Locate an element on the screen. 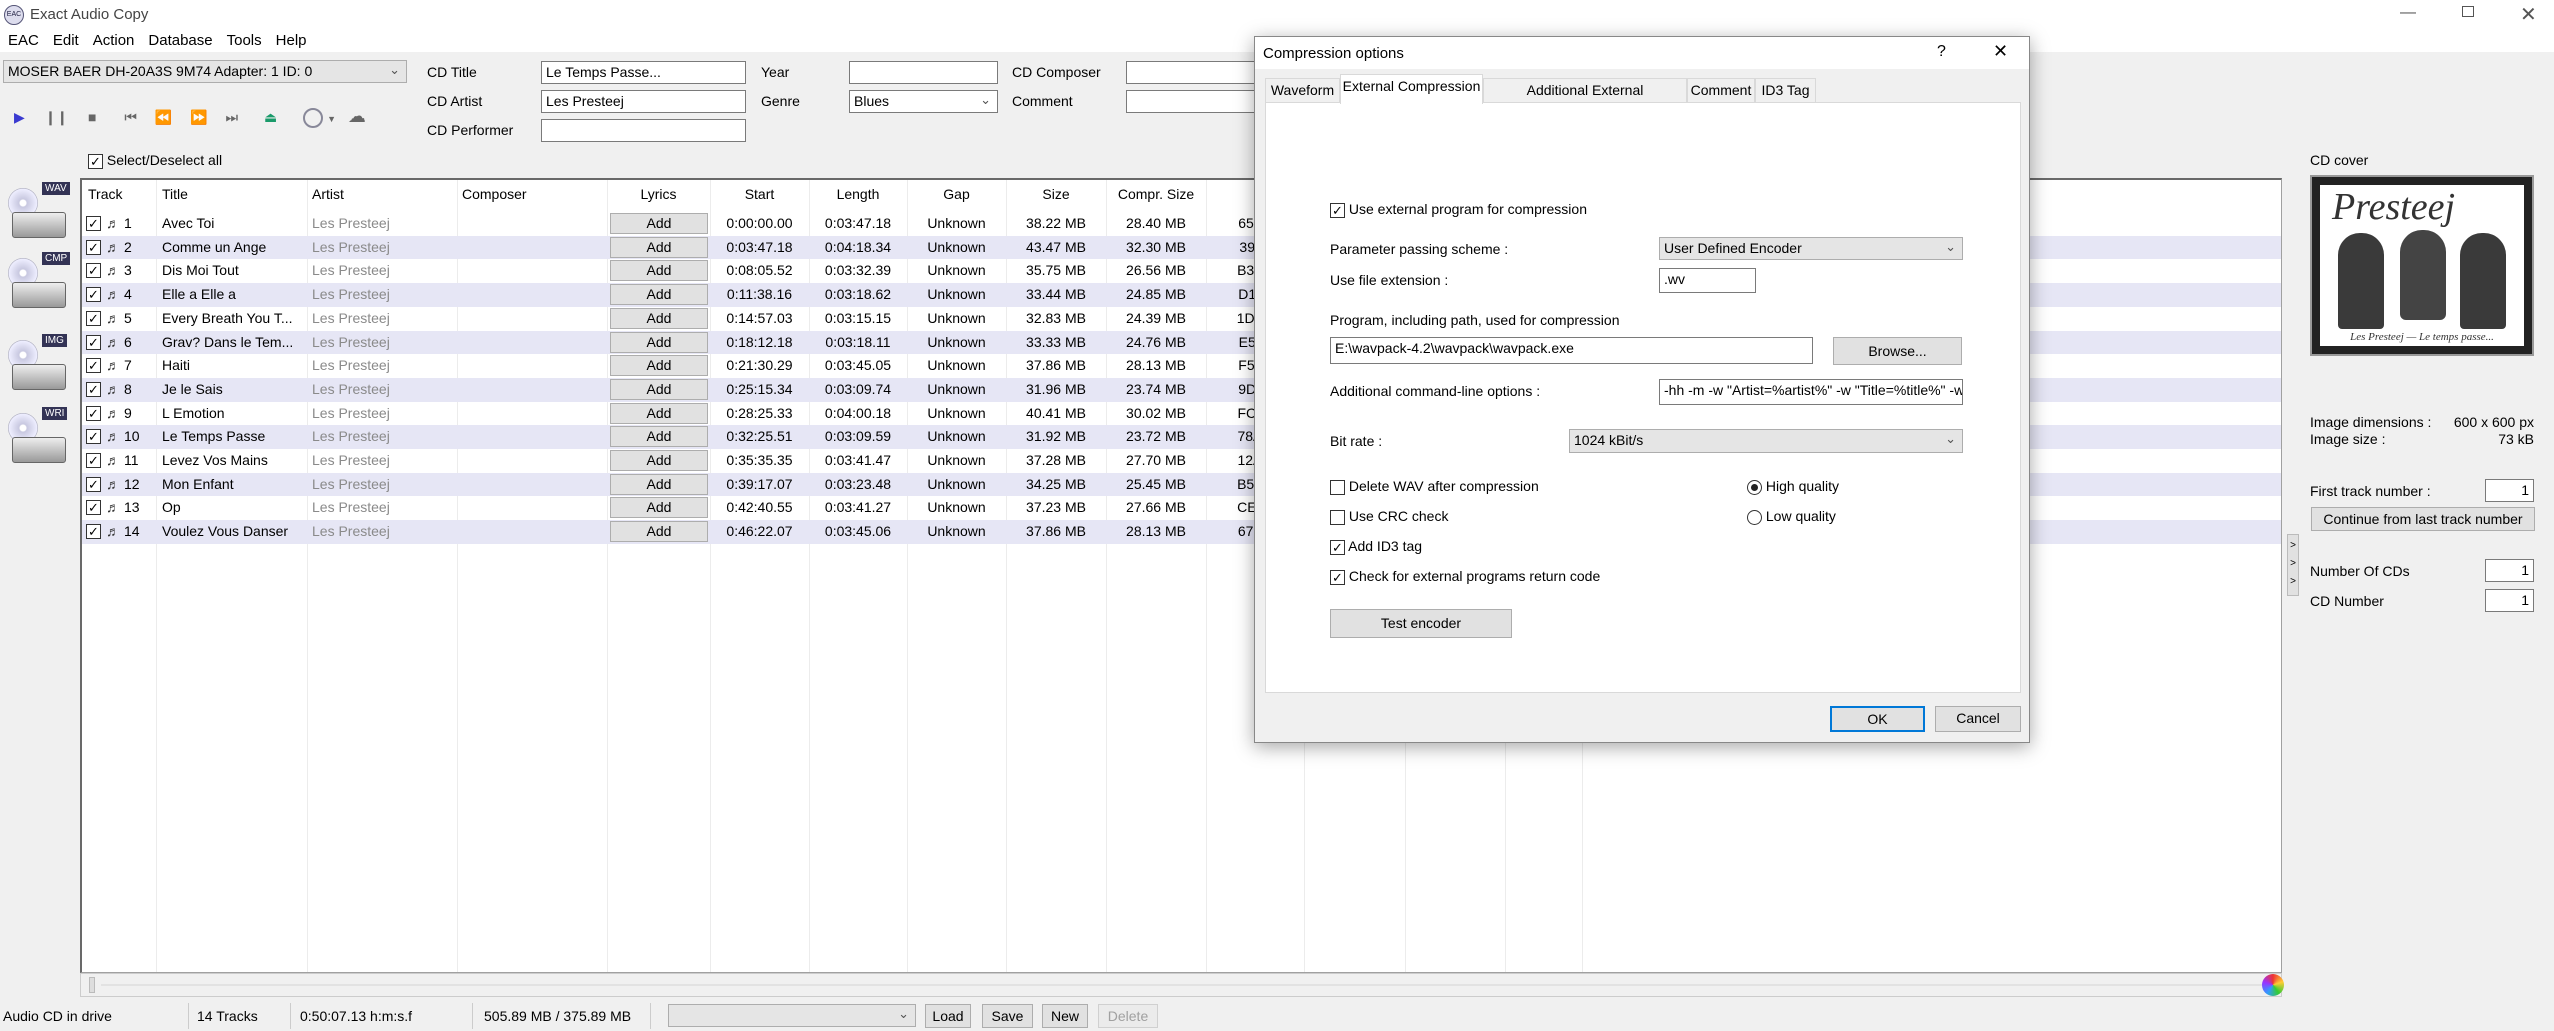 Image resolution: width=2554 pixels, height=1031 pixels. scrollbar-thumb is located at coordinates (92, 985).